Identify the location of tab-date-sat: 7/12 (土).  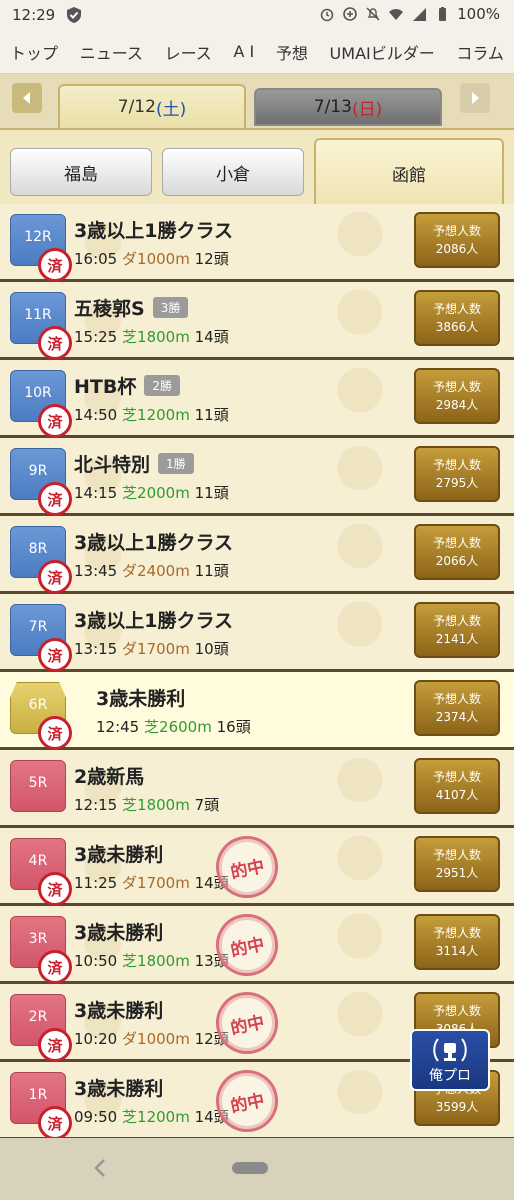
(152, 106).